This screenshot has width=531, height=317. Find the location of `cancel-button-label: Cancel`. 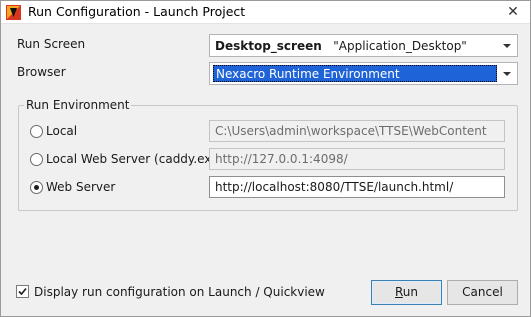

cancel-button-label: Cancel is located at coordinates (482, 292).